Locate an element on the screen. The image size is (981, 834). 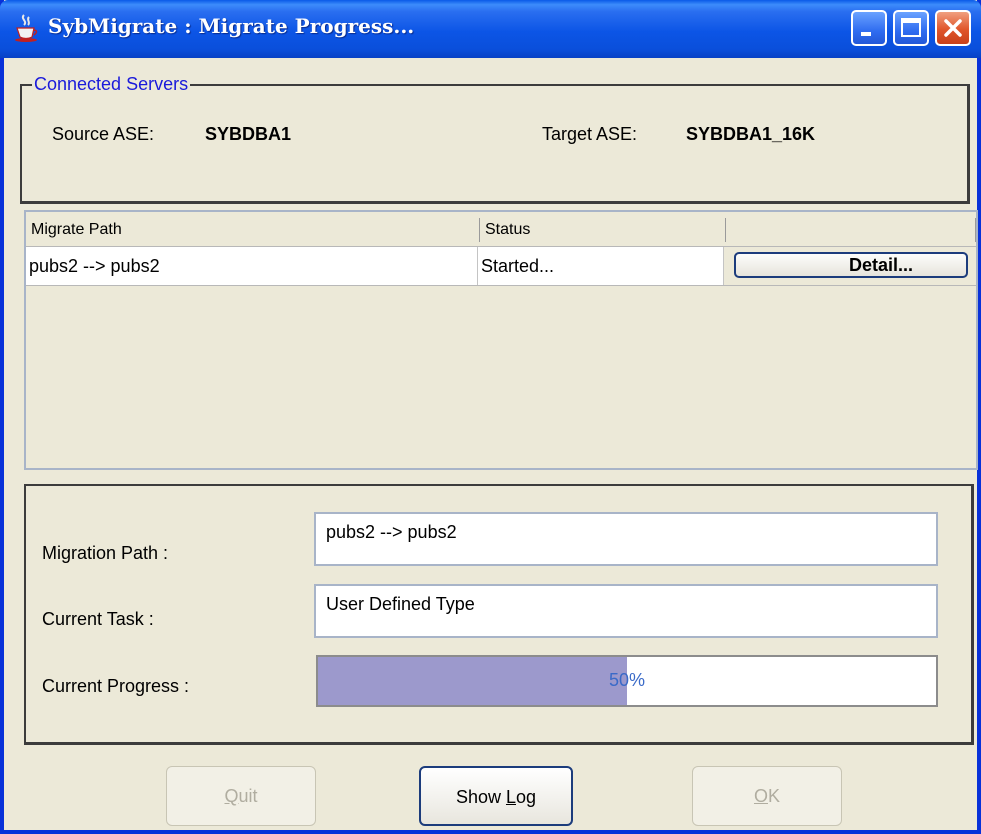
ok-button: OK is located at coordinates (767, 796).